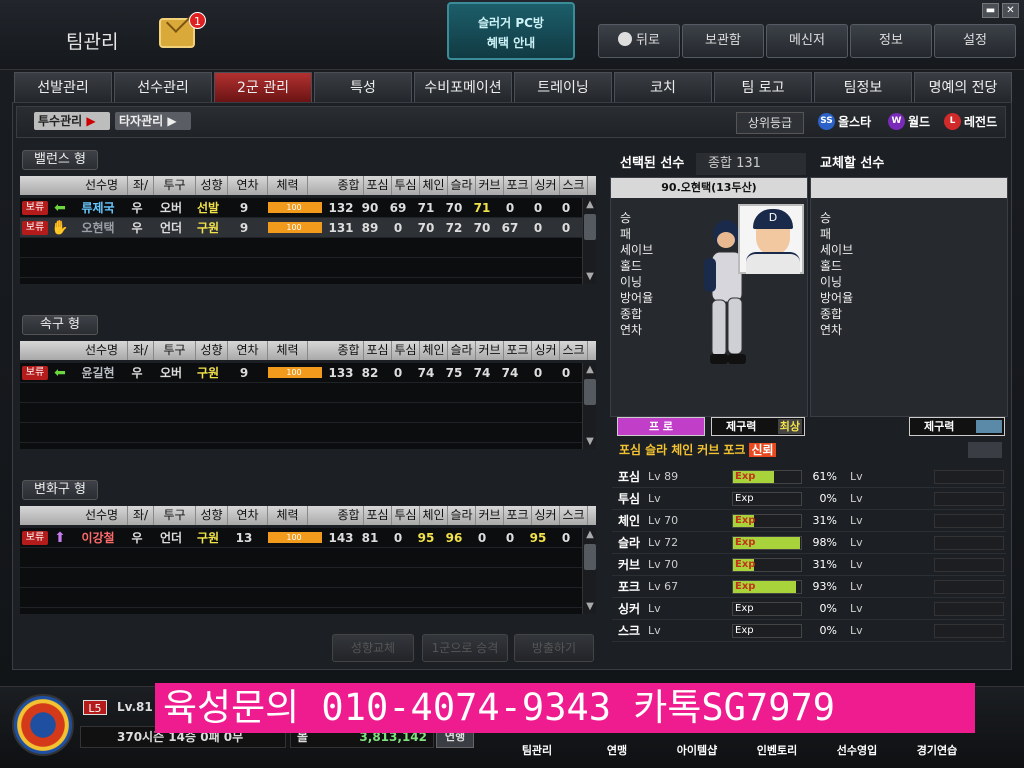  I want to click on table-row: 보류 ⬆ 이강철 우 언더 구원 13 100 143 81 0 95 96 0 0 95 0, so click(301, 538).